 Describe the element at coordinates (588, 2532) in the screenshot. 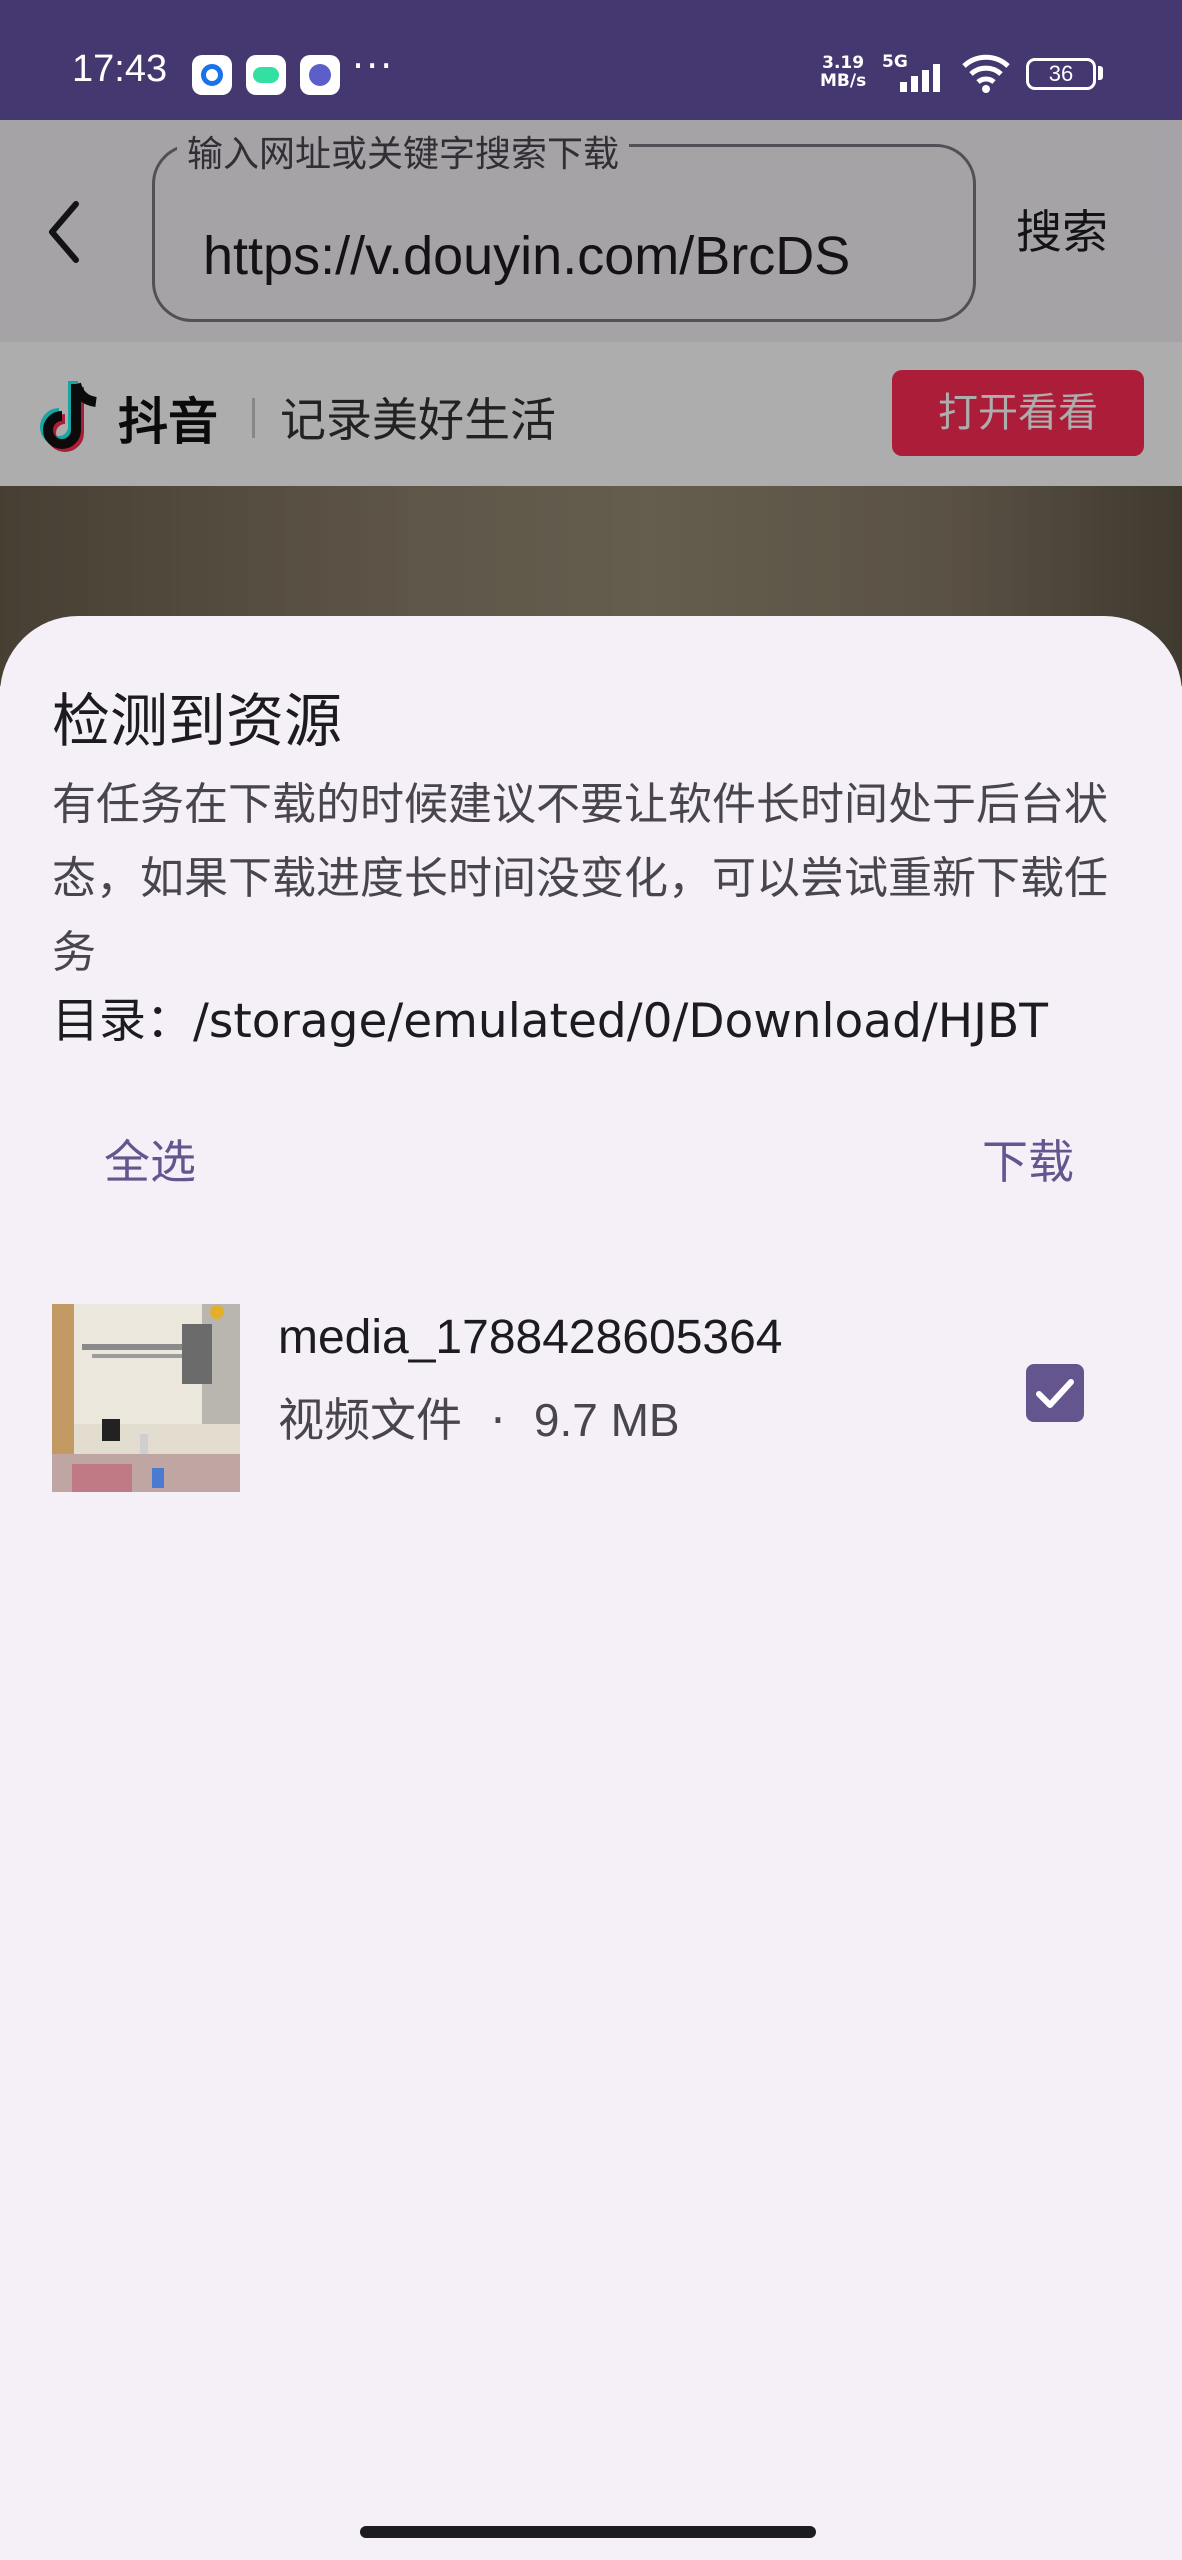

I see `home-indicator` at that location.